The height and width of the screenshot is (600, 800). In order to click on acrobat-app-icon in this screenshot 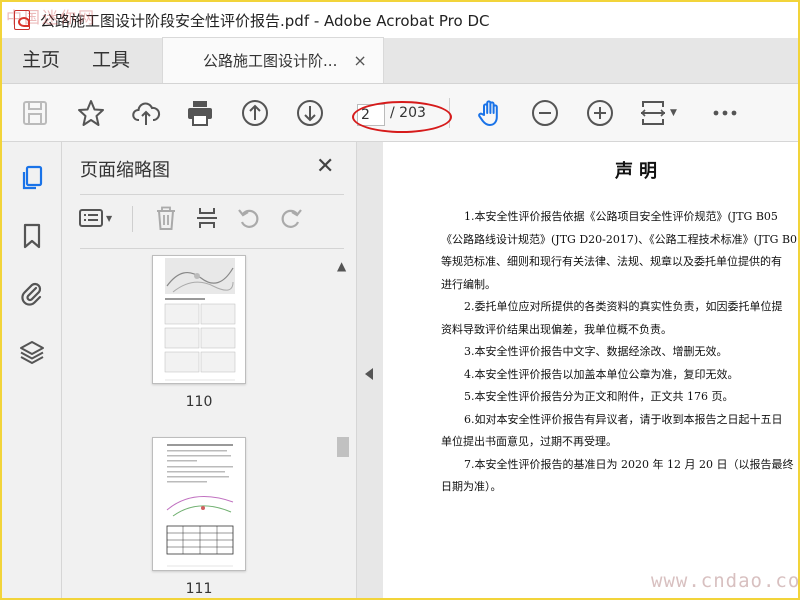, I will do `click(22, 20)`.